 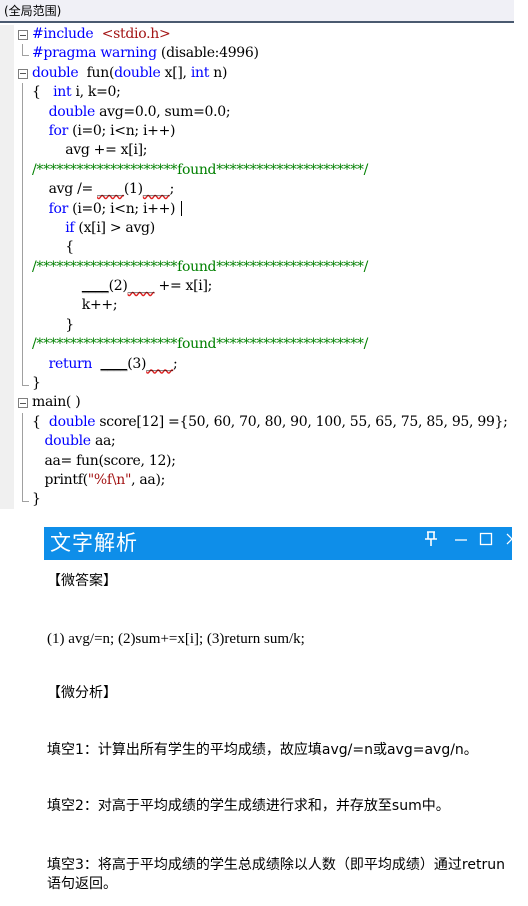 What do you see at coordinates (94, 543) in the screenshot?
I see `panel-title: 文字解析` at bounding box center [94, 543].